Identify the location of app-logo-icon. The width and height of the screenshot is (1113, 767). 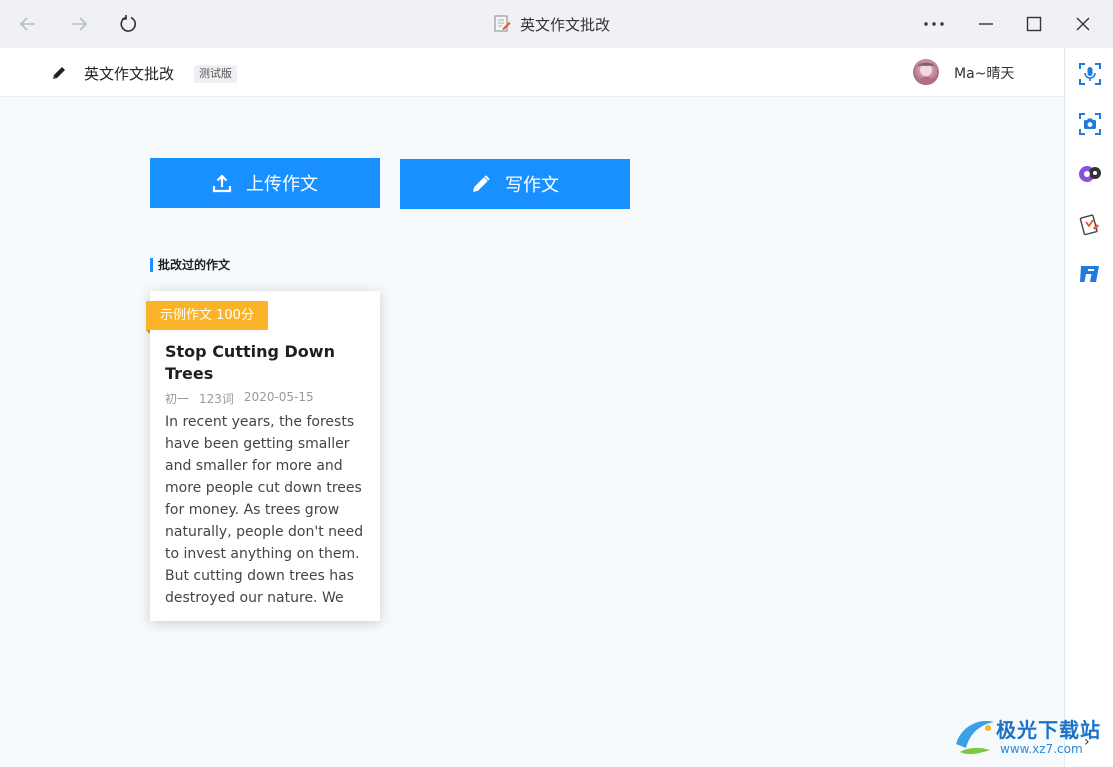
(1089, 274).